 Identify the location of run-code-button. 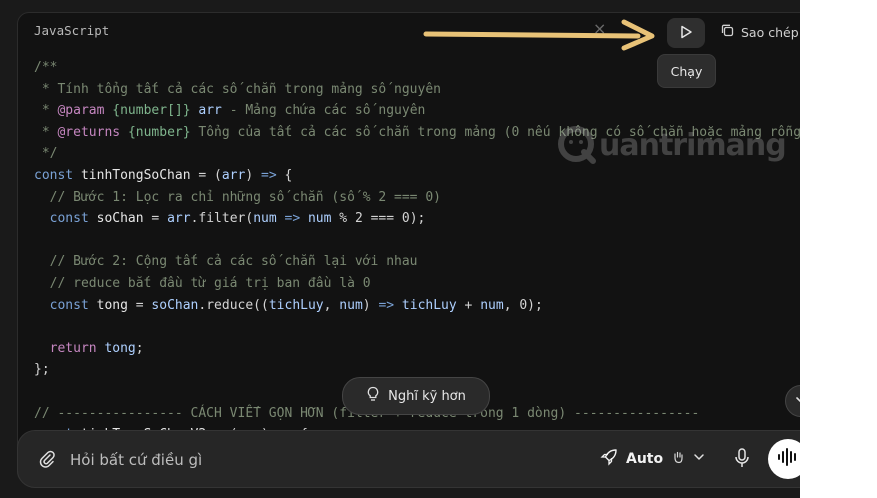
(686, 33).